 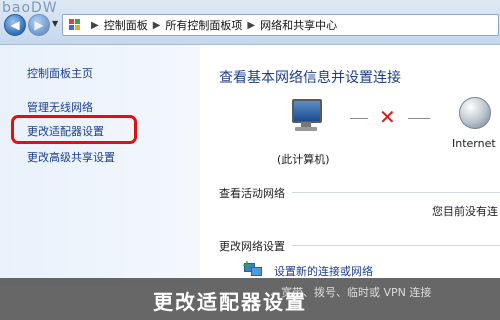 What do you see at coordinates (230, 302) in the screenshot?
I see `caption-text: 更改适配器设置` at bounding box center [230, 302].